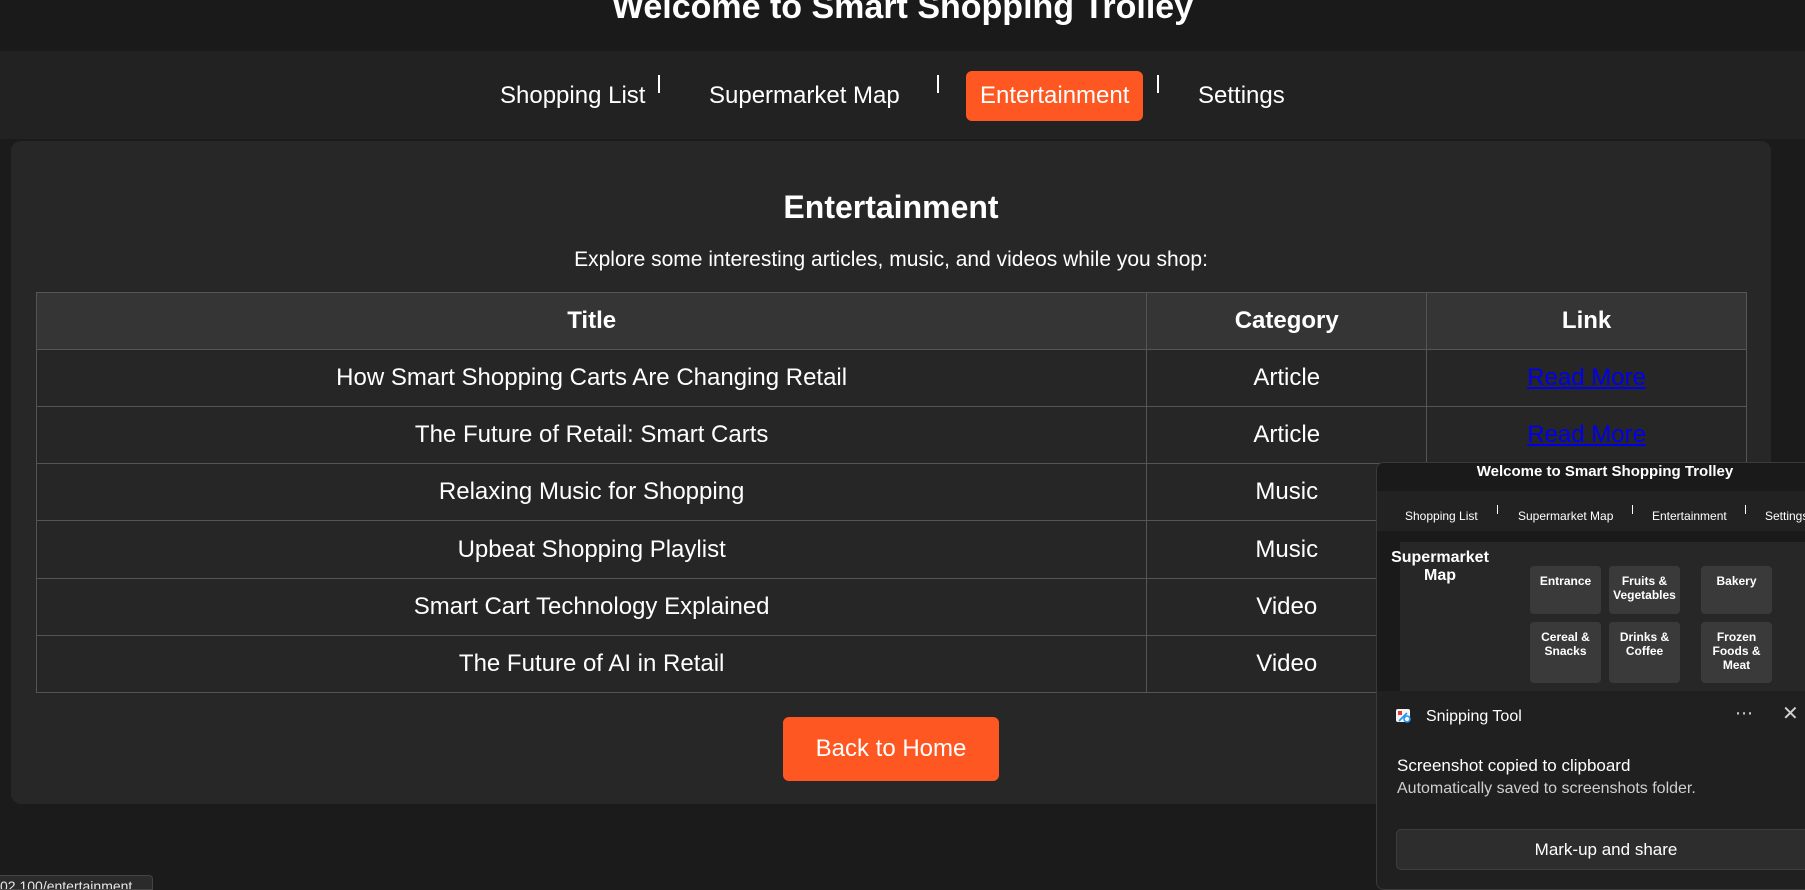  Describe the element at coordinates (1785, 516) in the screenshot. I see `thumbnail-nav-item: Settings` at that location.